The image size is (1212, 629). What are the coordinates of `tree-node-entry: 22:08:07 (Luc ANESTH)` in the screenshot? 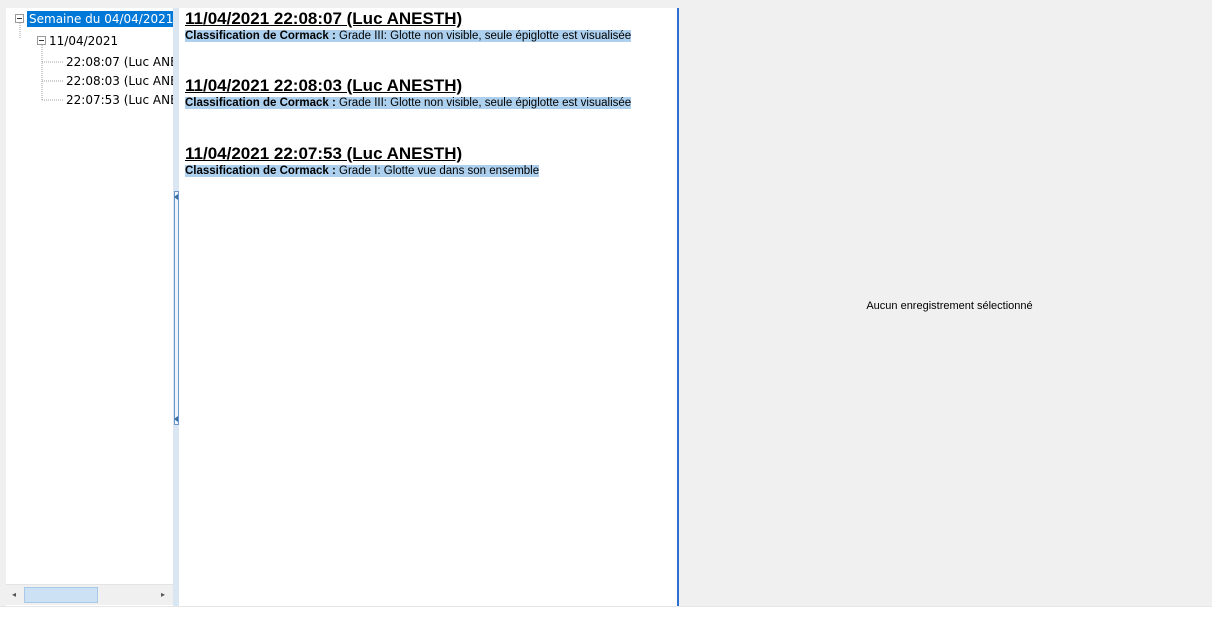 It's located at (119, 62).